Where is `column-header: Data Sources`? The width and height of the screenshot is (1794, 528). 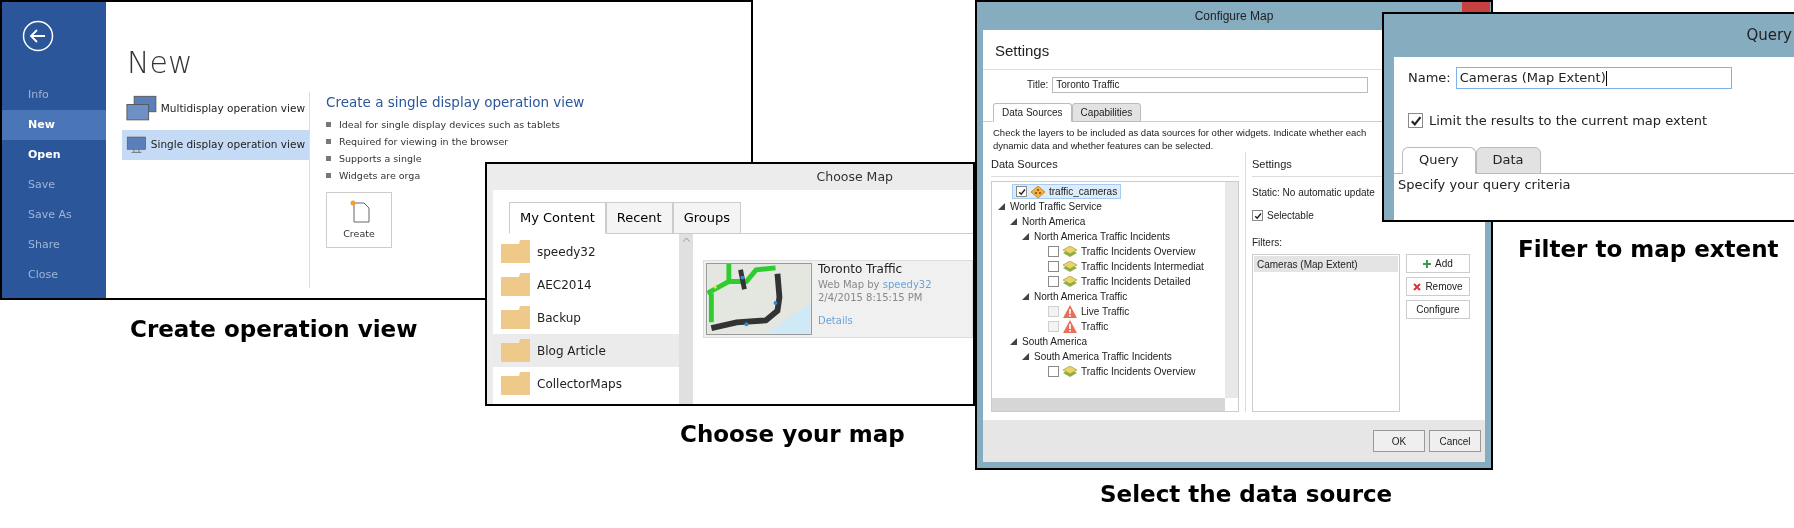
column-header: Data Sources is located at coordinates (1115, 164).